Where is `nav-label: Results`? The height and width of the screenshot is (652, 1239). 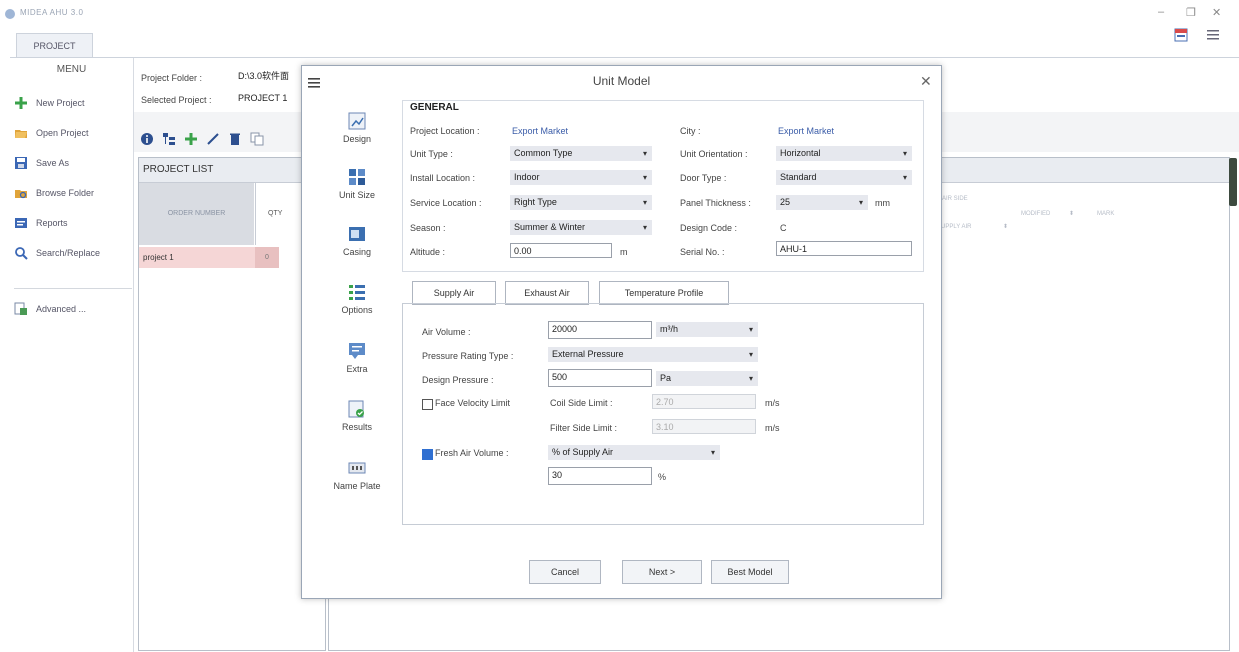 nav-label: Results is located at coordinates (356, 427).